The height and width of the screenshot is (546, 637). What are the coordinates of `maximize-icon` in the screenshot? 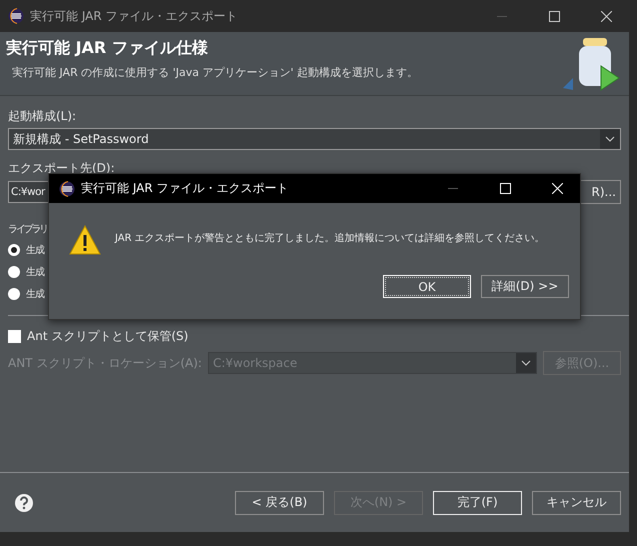 It's located at (554, 16).